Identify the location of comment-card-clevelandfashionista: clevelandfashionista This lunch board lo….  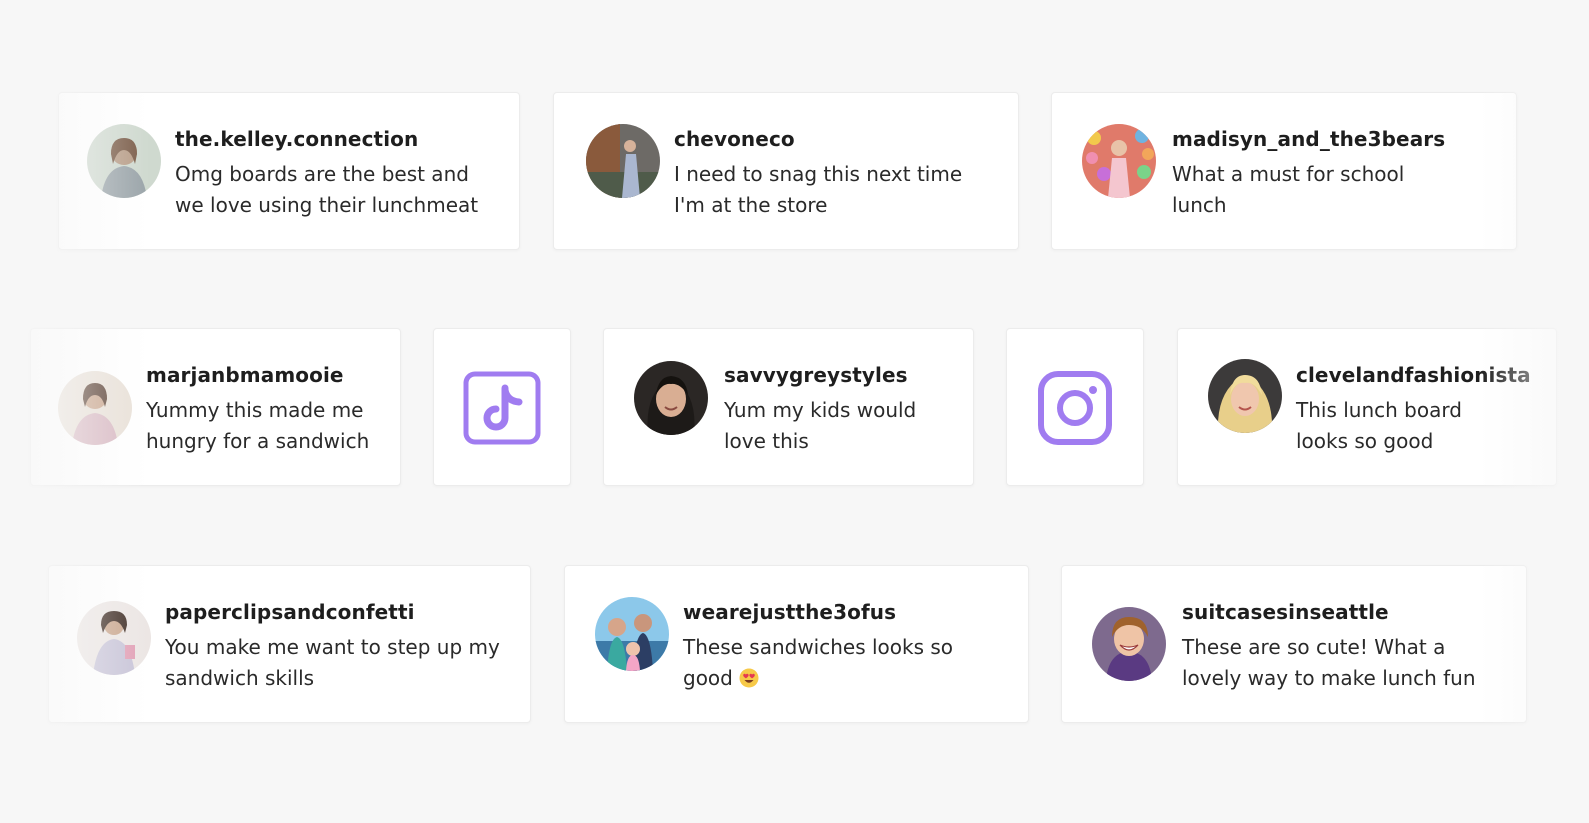
(1367, 407).